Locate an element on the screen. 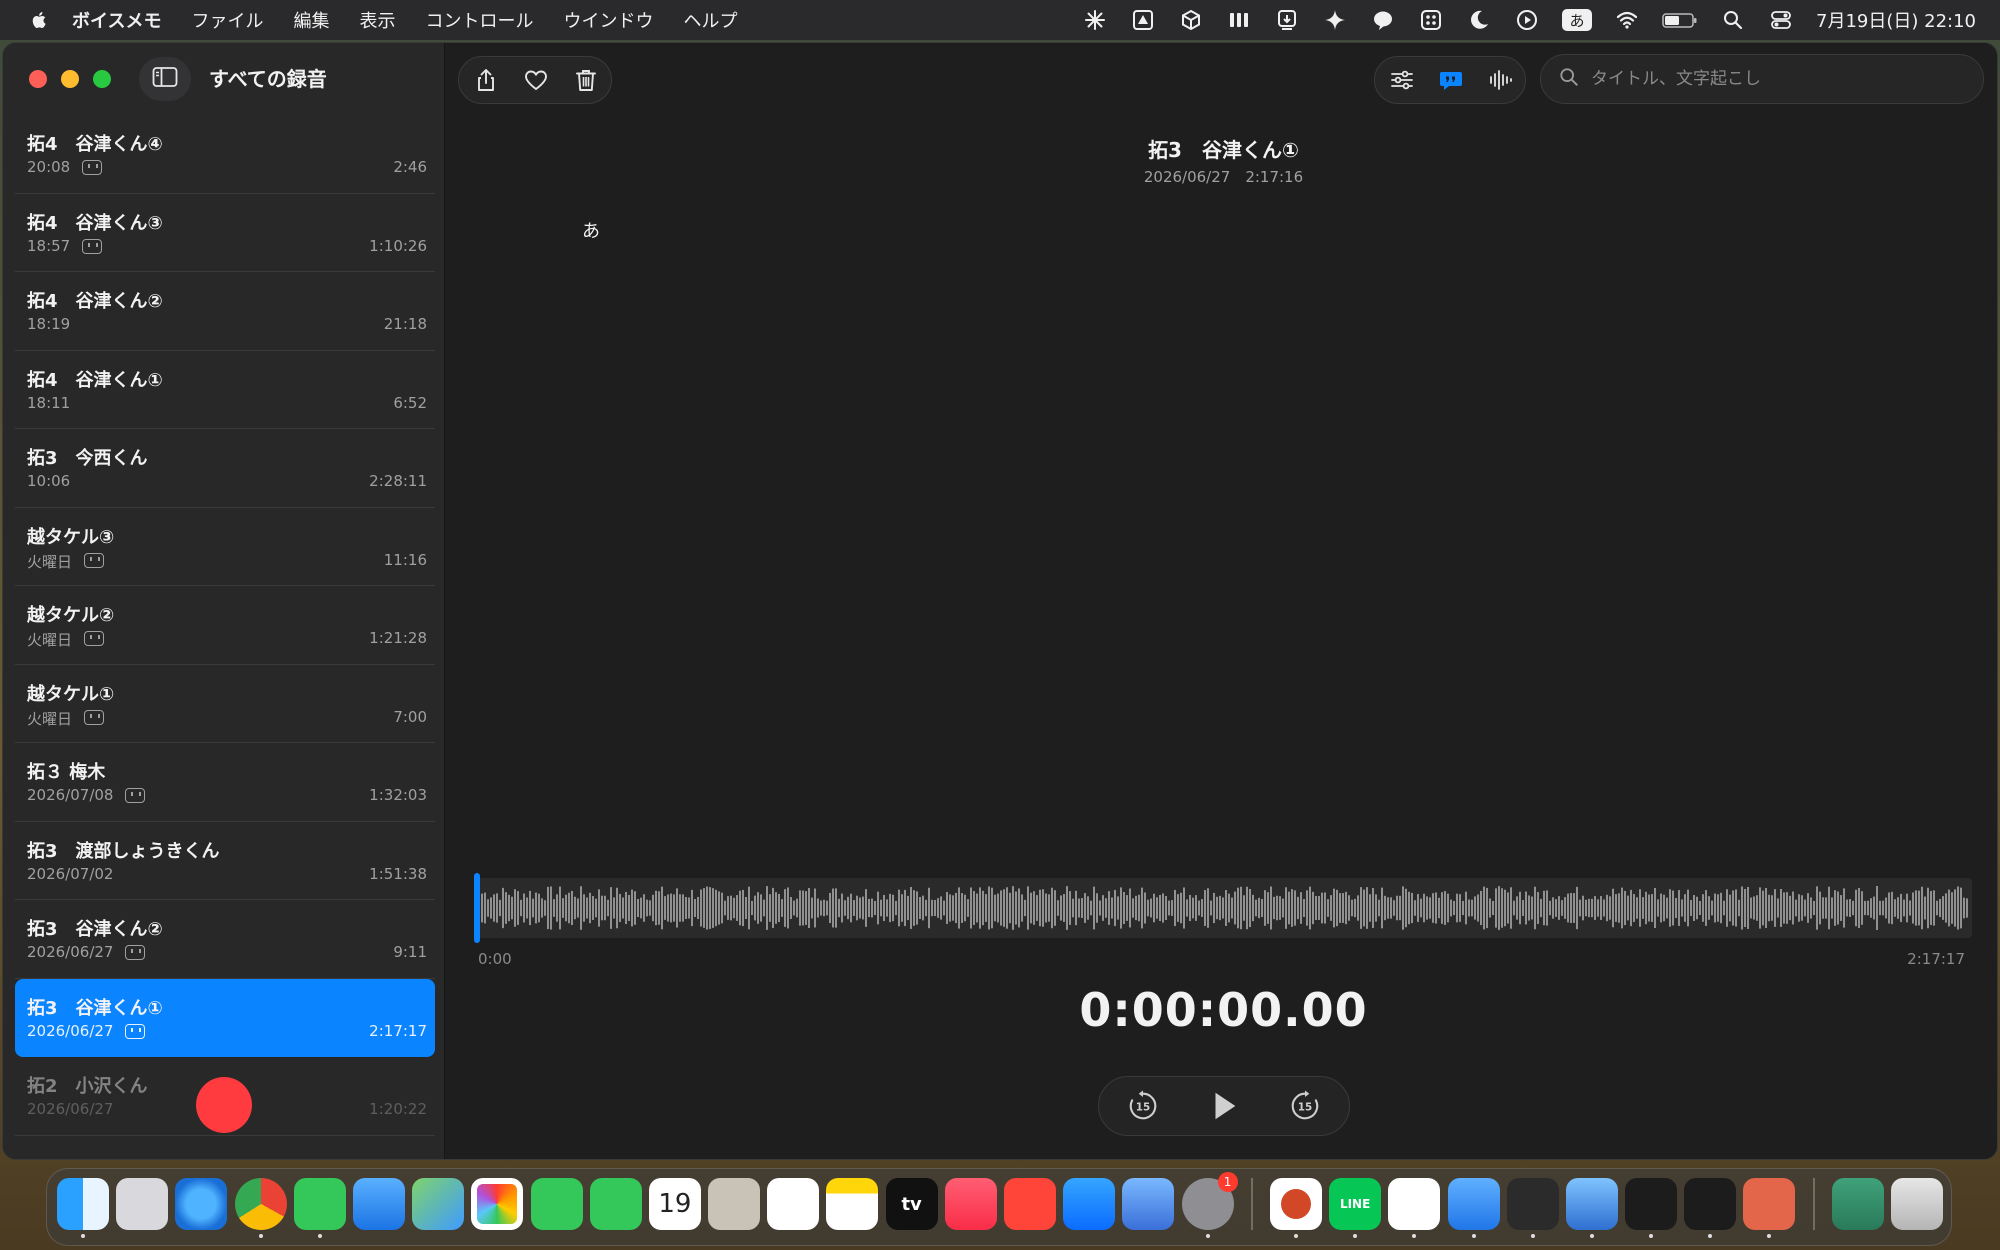 The image size is (2000, 1250). mail-icon is located at coordinates (378, 1204).